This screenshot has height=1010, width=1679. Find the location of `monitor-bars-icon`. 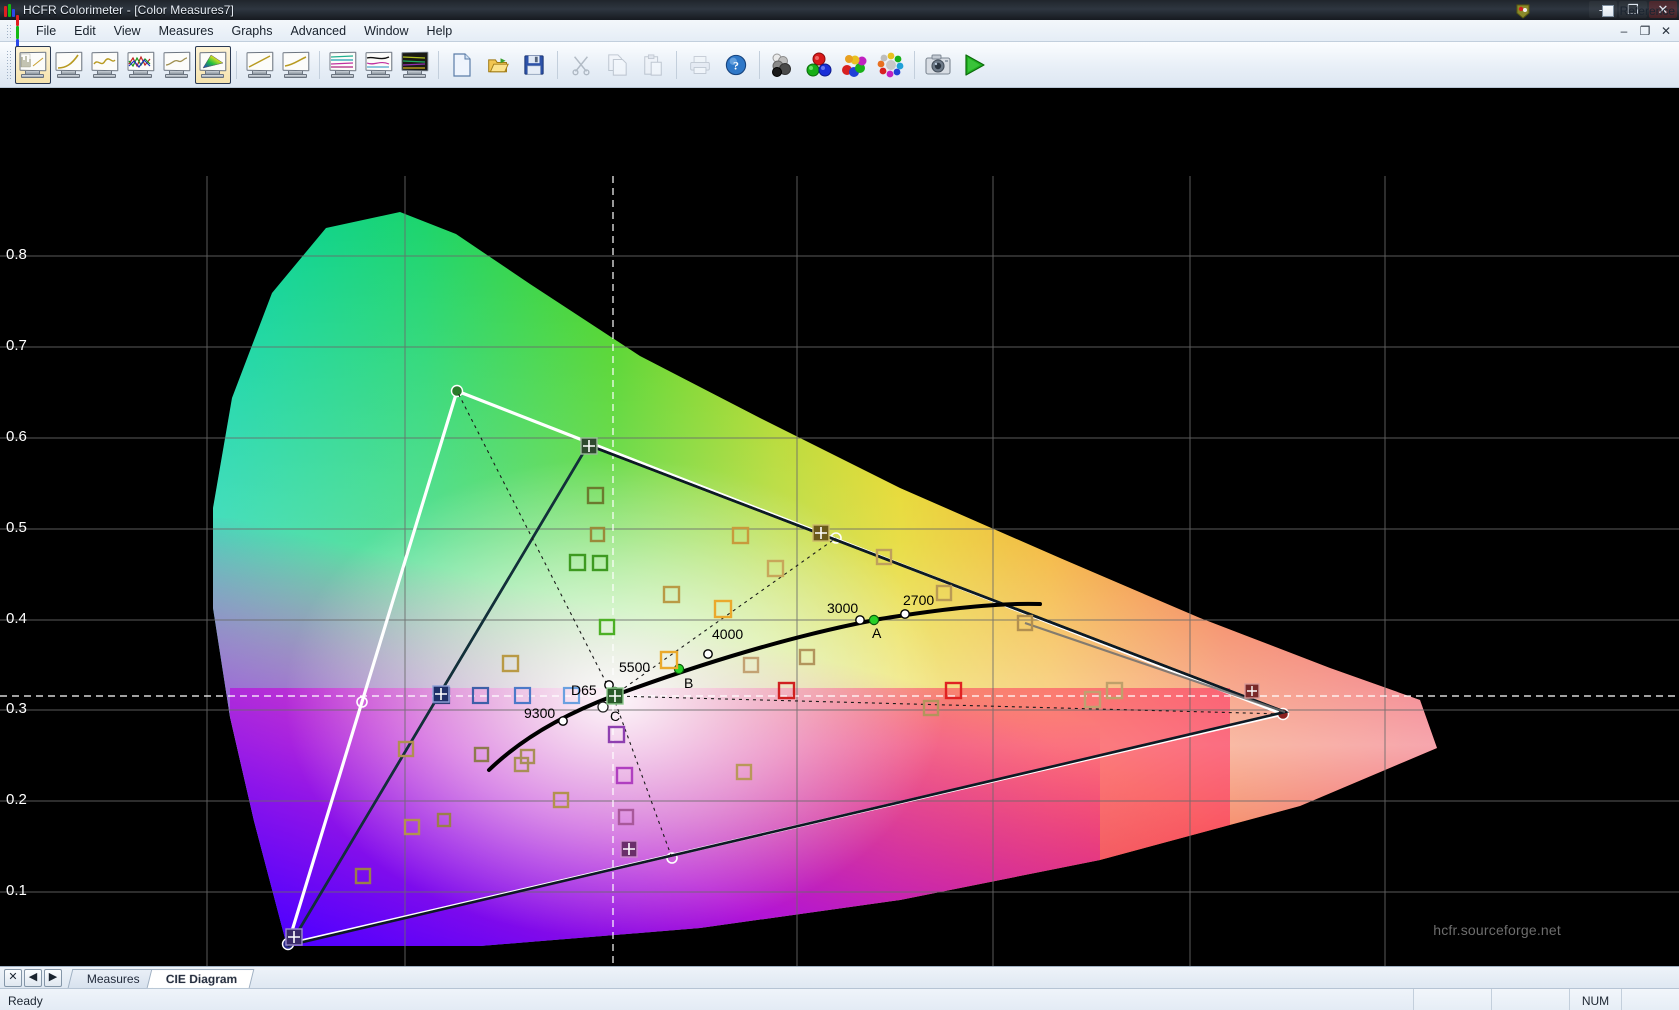

monitor-bars-icon is located at coordinates (33, 64).